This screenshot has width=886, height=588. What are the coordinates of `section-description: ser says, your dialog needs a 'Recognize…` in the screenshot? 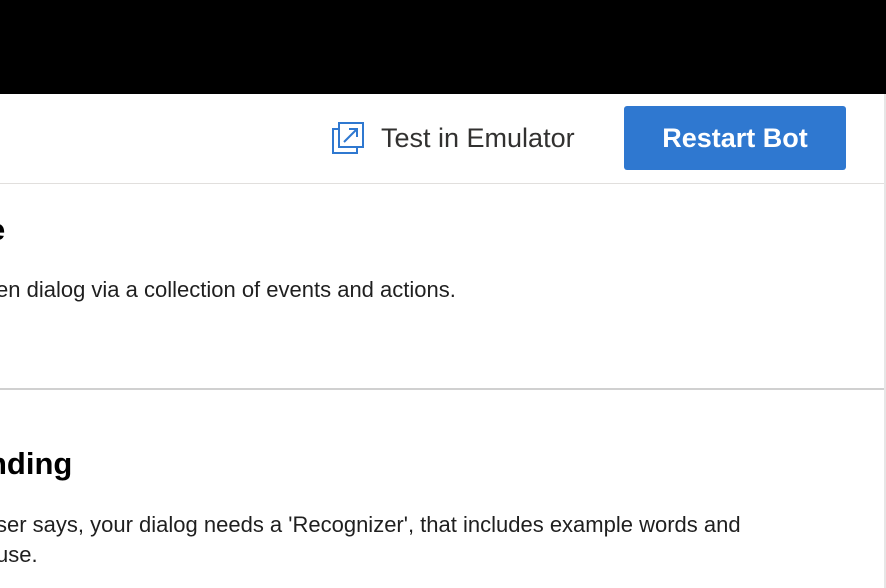 It's located at (370, 540).